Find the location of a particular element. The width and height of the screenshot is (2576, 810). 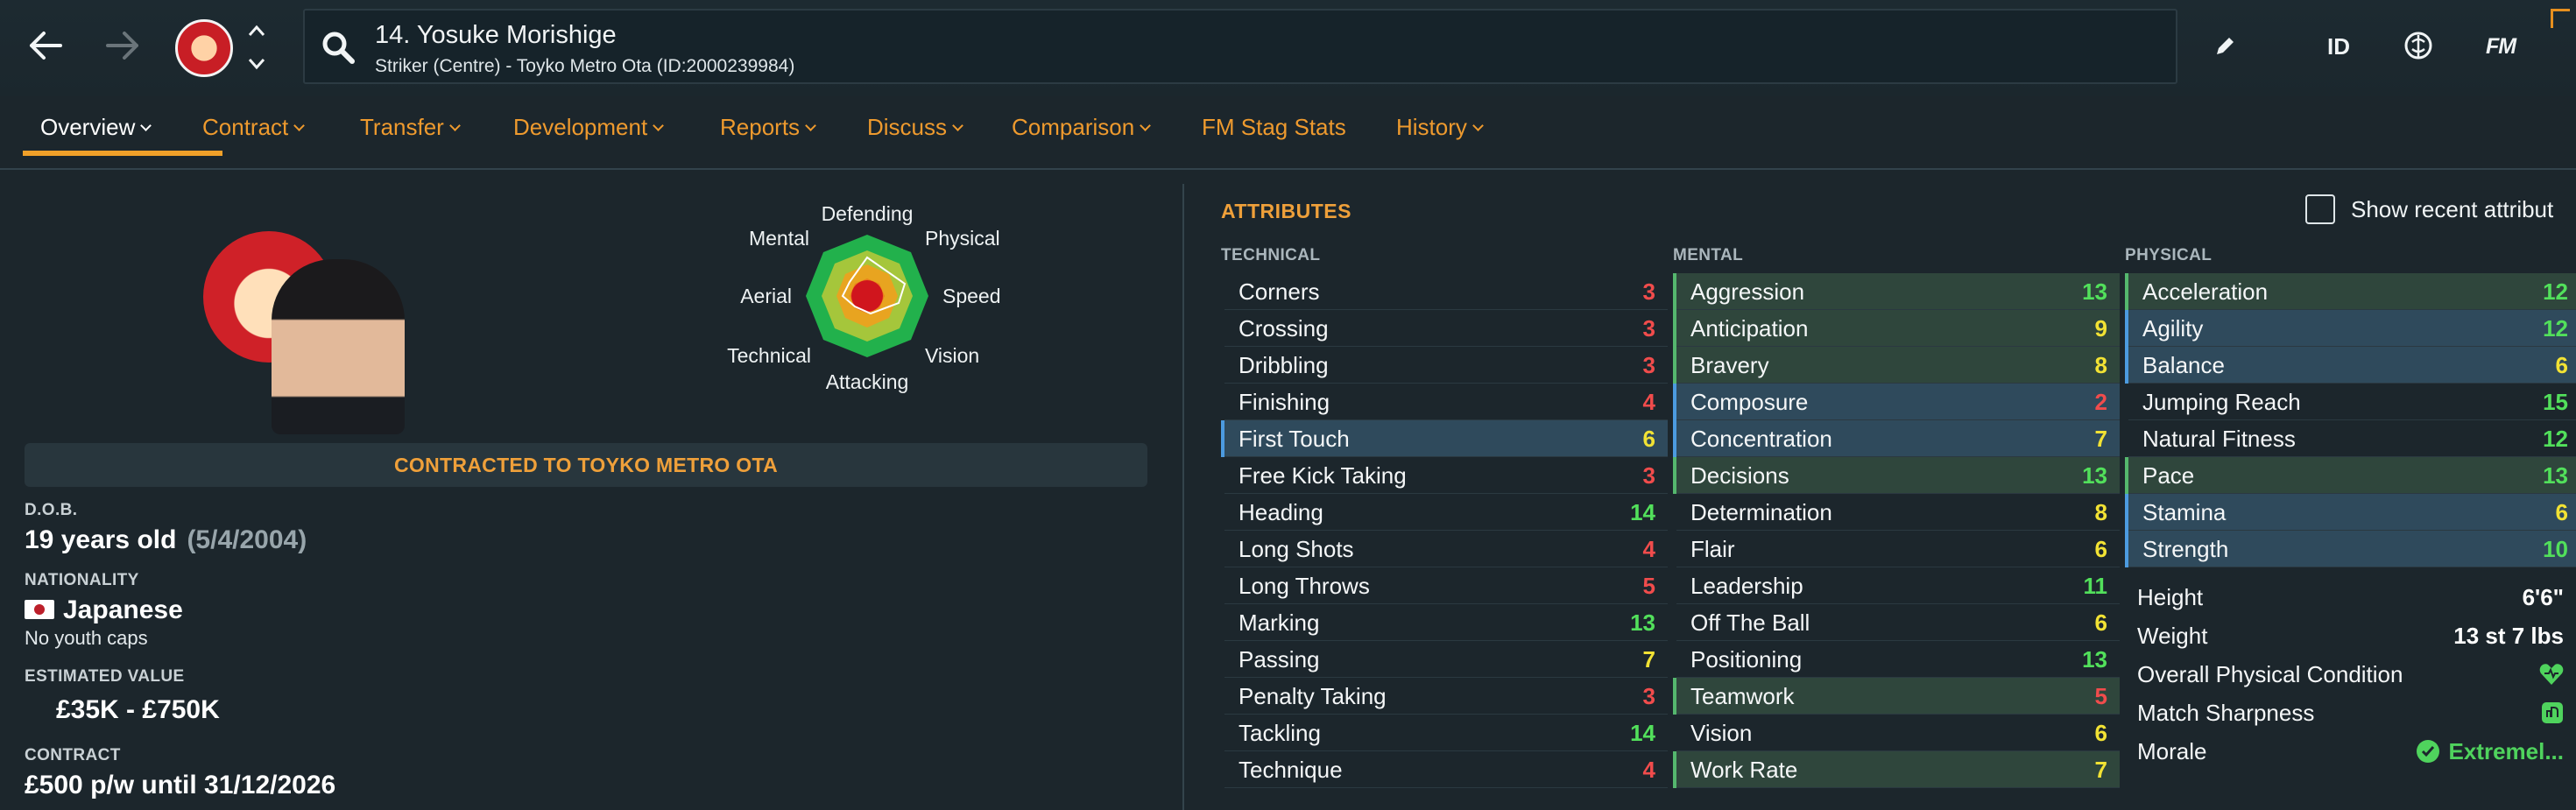

attribute-row-tackling: Tackling 14 is located at coordinates (1444, 733).